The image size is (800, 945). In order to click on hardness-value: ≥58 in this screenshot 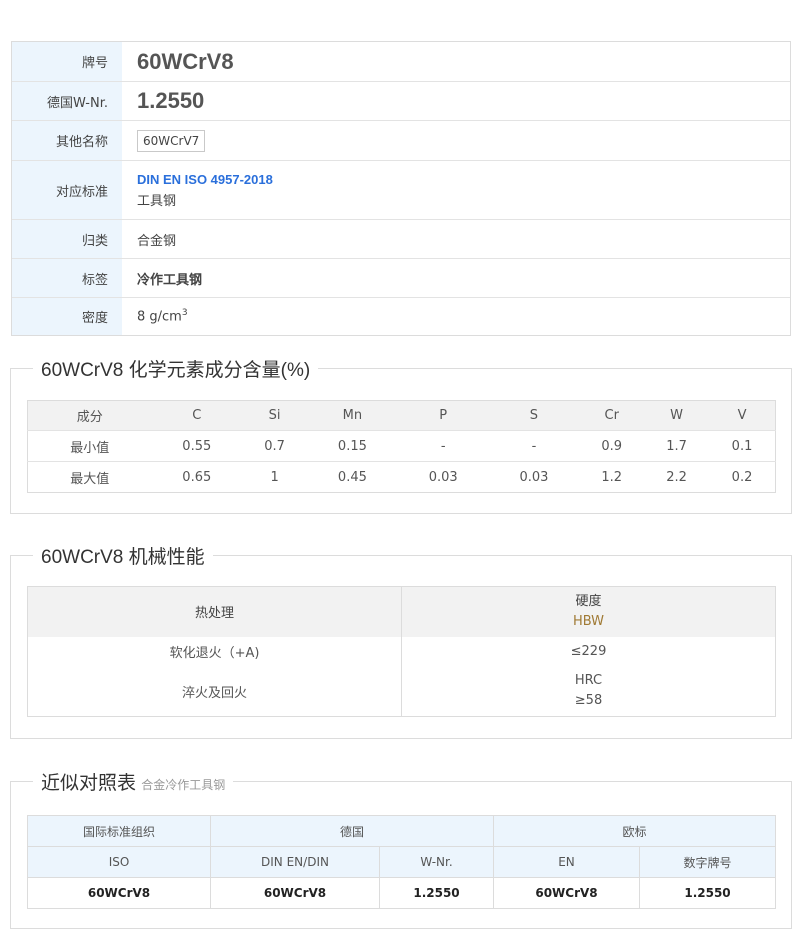, I will do `click(588, 701)`.